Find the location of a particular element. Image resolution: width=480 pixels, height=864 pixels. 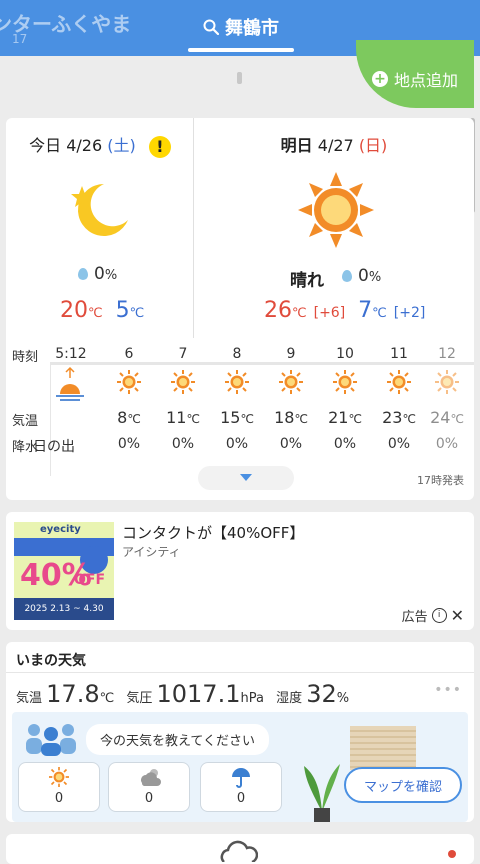

report-panel: 今の天気を教えてください 0 0 0 マップを確認 is located at coordinates (240, 767).